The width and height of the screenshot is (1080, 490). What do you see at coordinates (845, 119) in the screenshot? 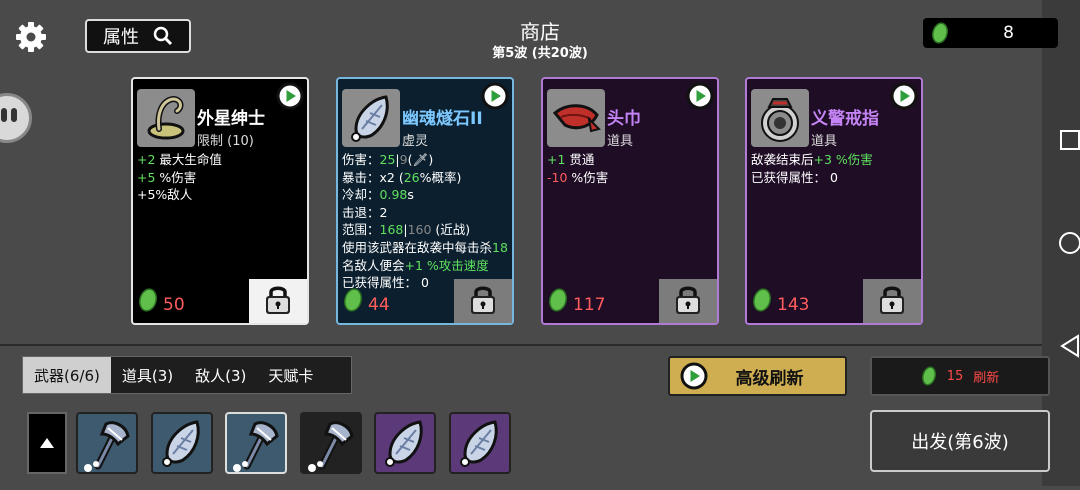
I see `item-name: 义警戒指` at bounding box center [845, 119].